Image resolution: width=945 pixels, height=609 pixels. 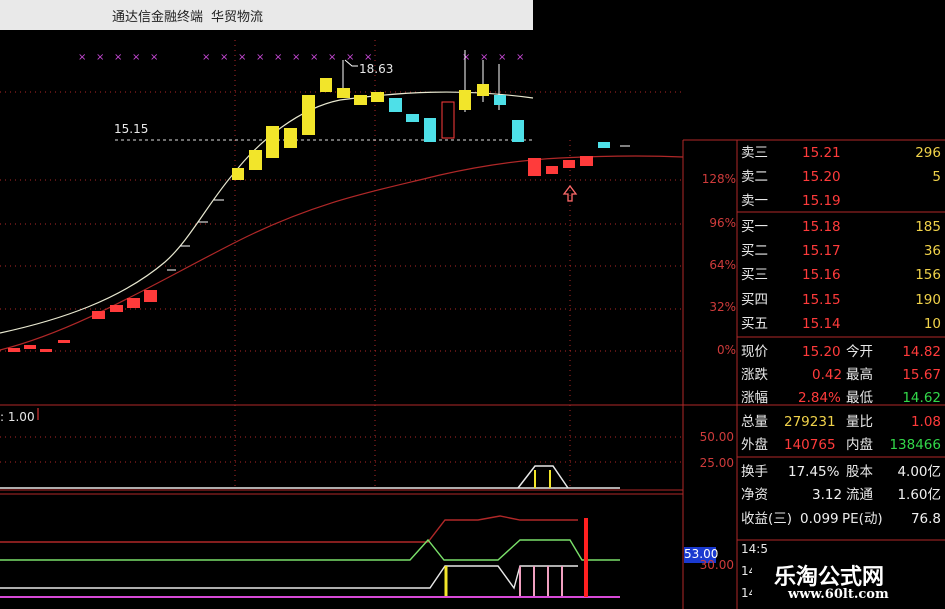 I want to click on stat-row-price: 现价 15.20 今开 14.82, so click(x=841, y=352).